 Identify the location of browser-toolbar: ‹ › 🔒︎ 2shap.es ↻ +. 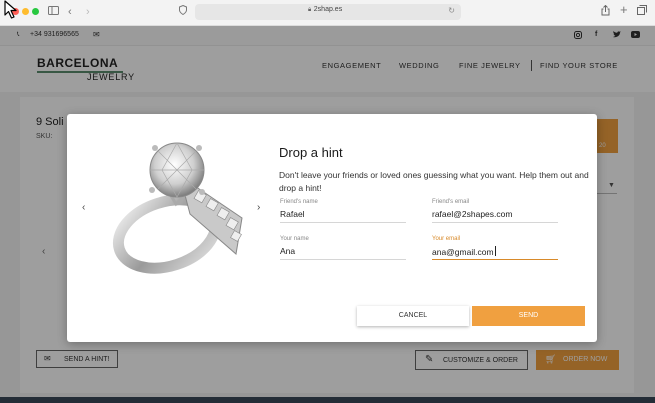
(327, 13).